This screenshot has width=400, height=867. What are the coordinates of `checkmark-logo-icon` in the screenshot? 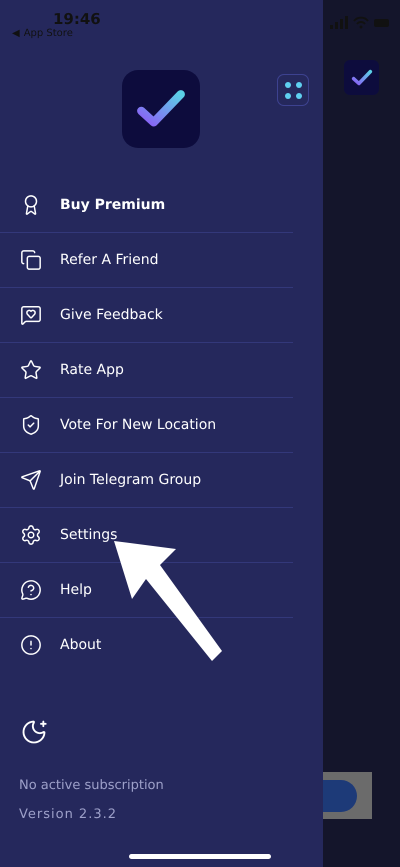 It's located at (361, 77).